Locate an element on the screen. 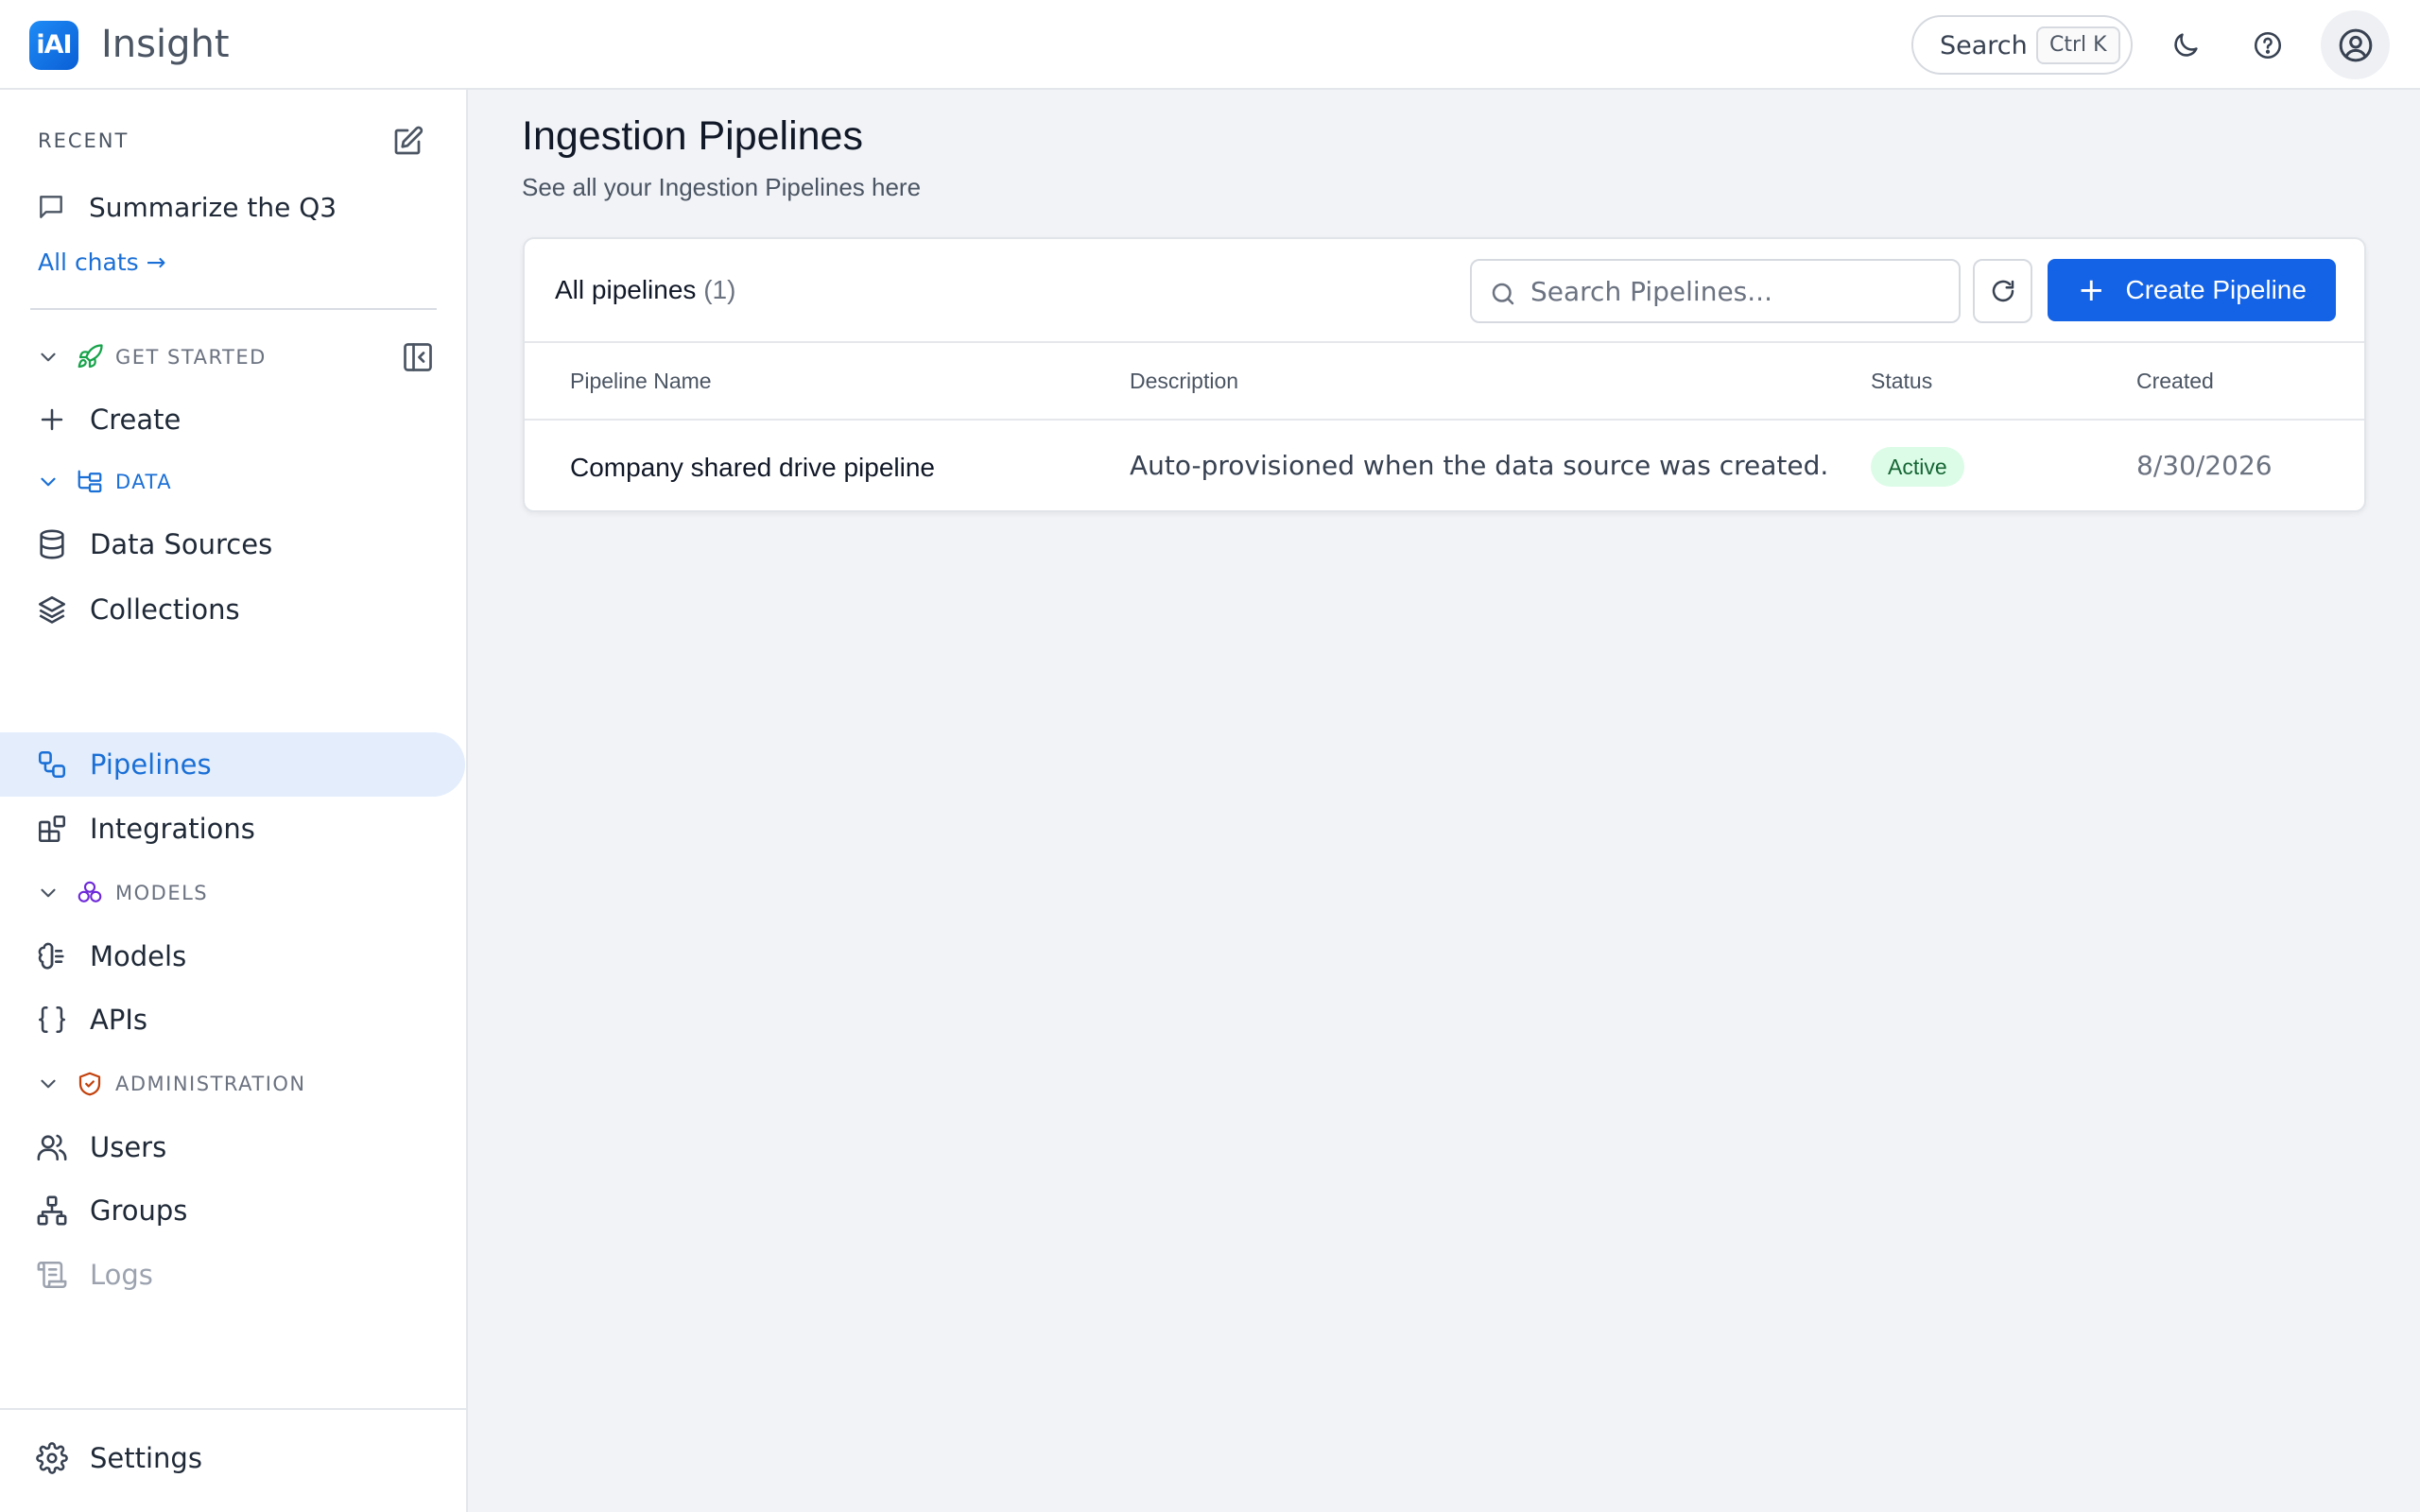 This screenshot has width=2420, height=1512. sidebar-item-label: Groups is located at coordinates (139, 1210).